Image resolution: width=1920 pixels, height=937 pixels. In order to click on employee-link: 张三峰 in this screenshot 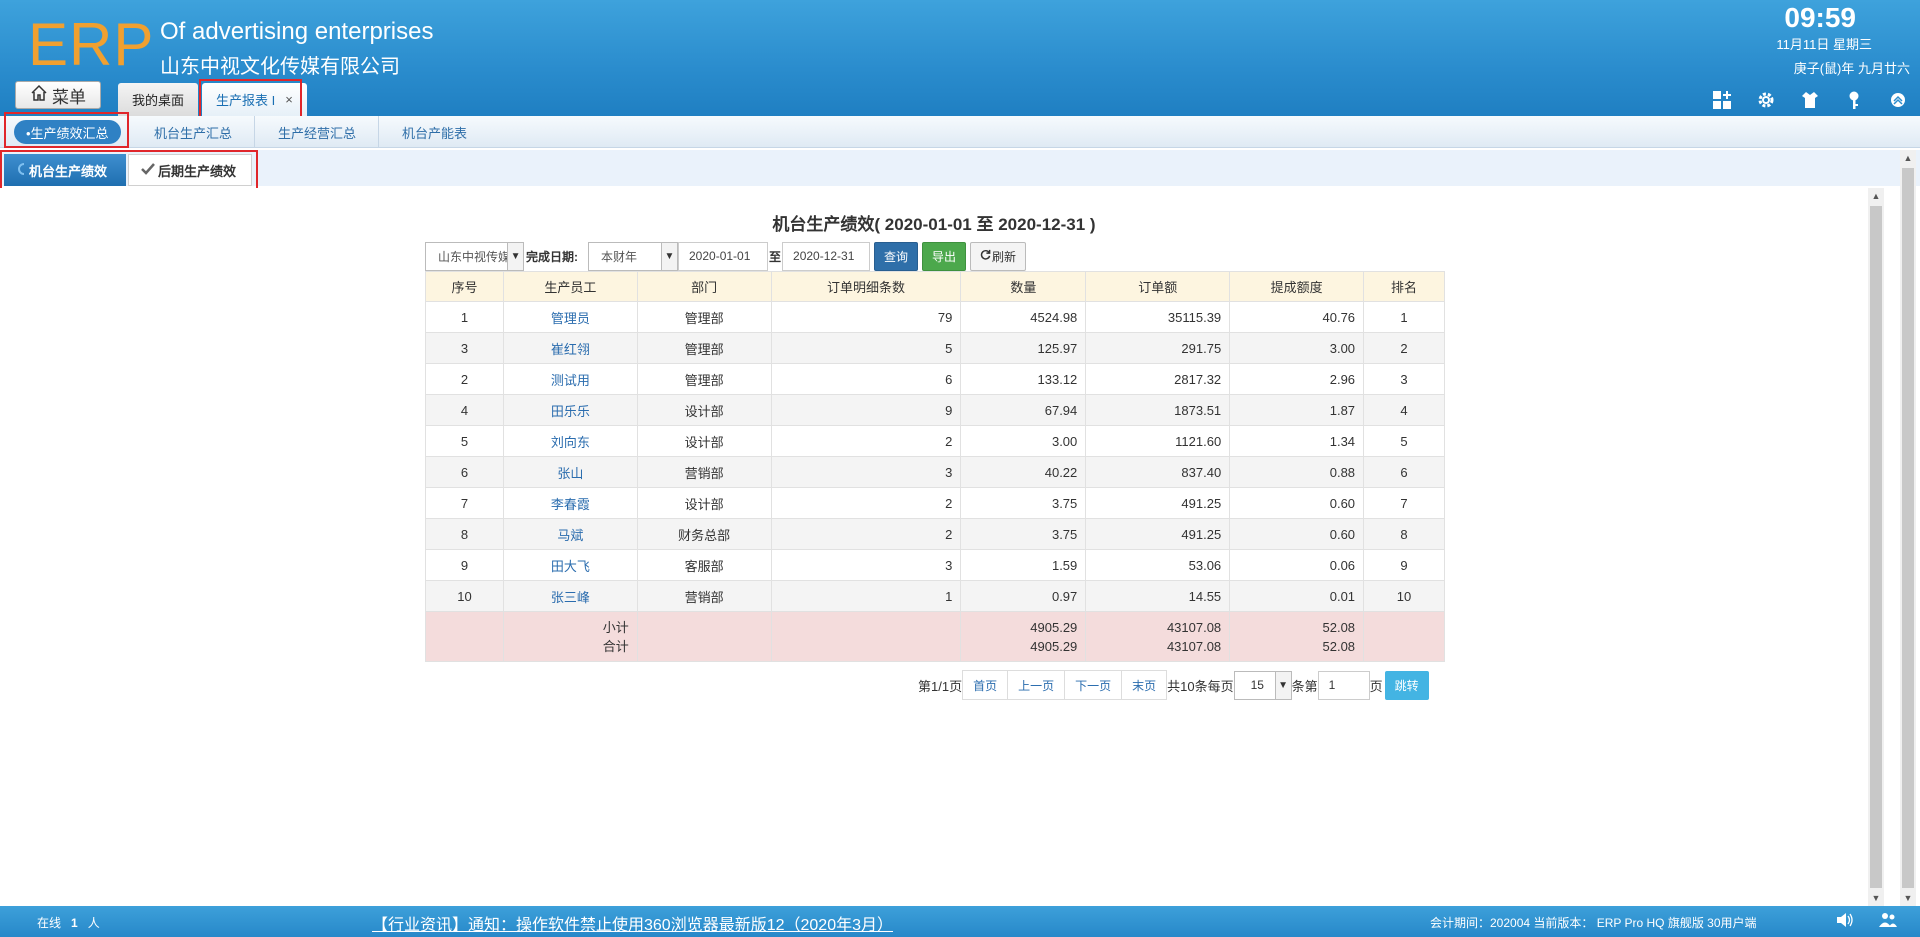, I will do `click(570, 597)`.